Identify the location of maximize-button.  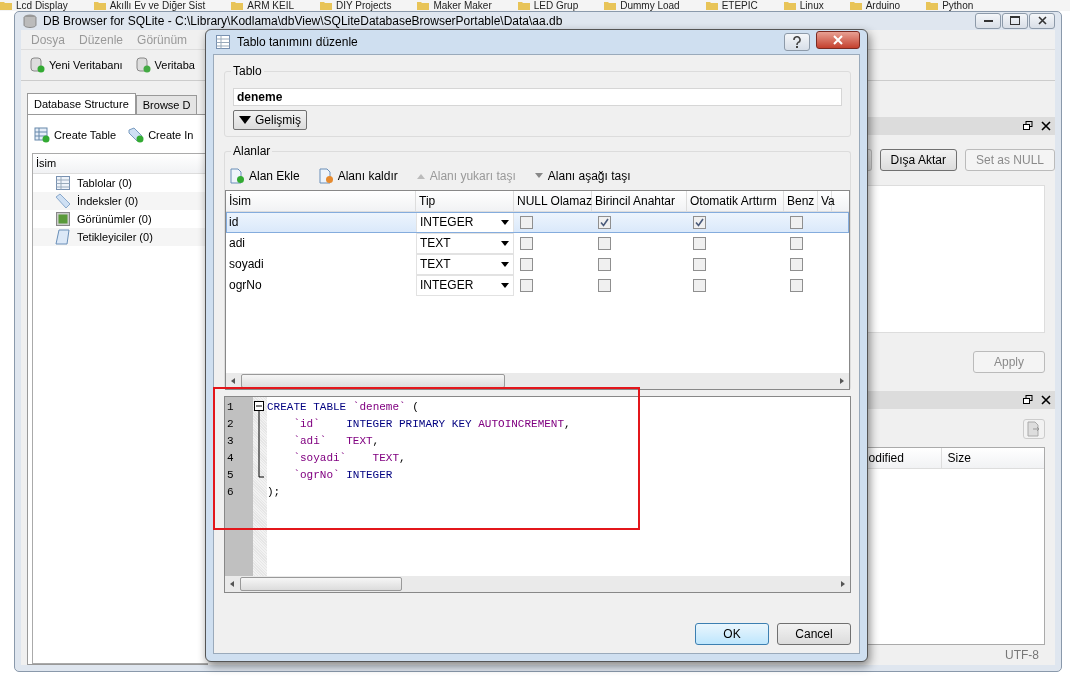
(1015, 20).